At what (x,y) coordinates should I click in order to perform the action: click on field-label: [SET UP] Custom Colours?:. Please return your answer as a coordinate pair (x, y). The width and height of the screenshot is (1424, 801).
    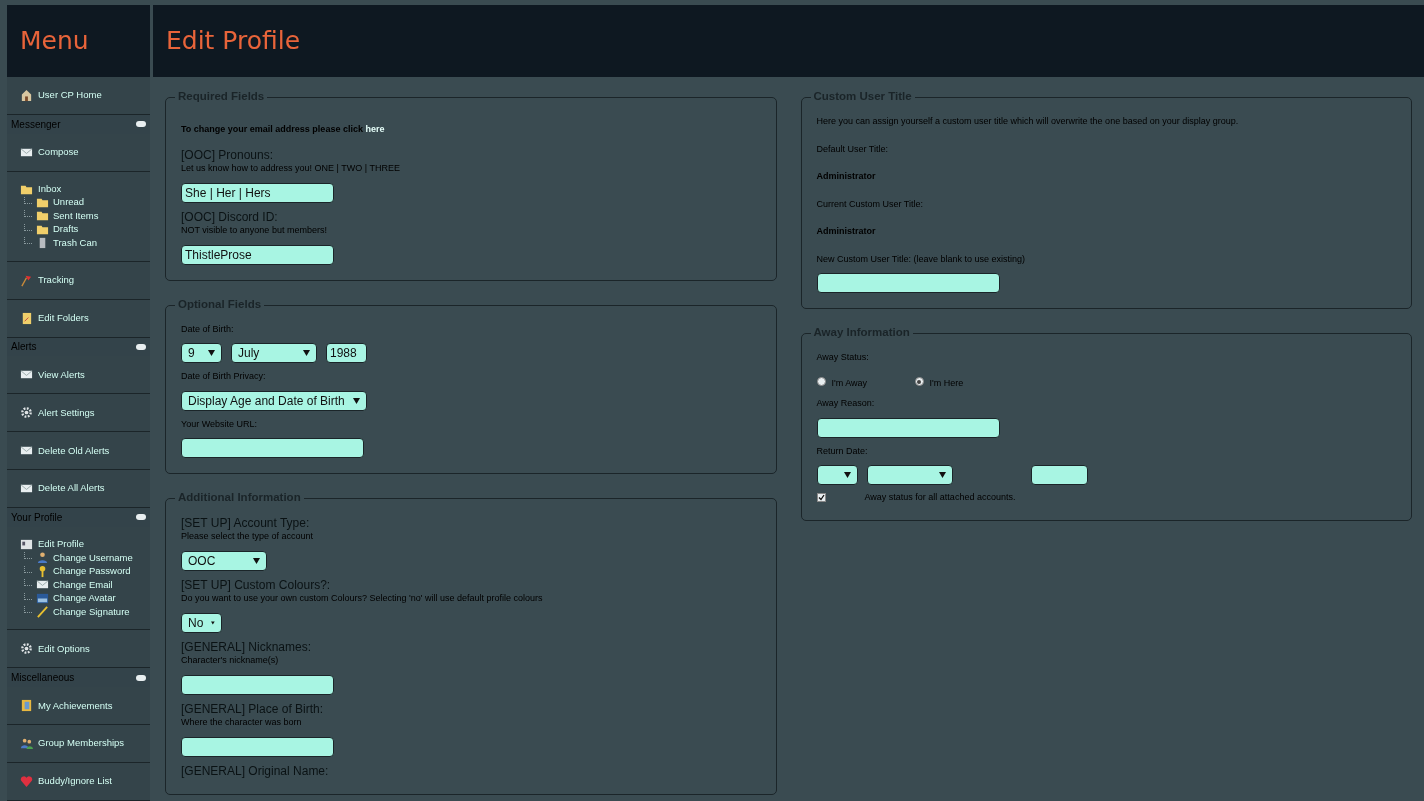
    Looking at the image, I should click on (256, 585).